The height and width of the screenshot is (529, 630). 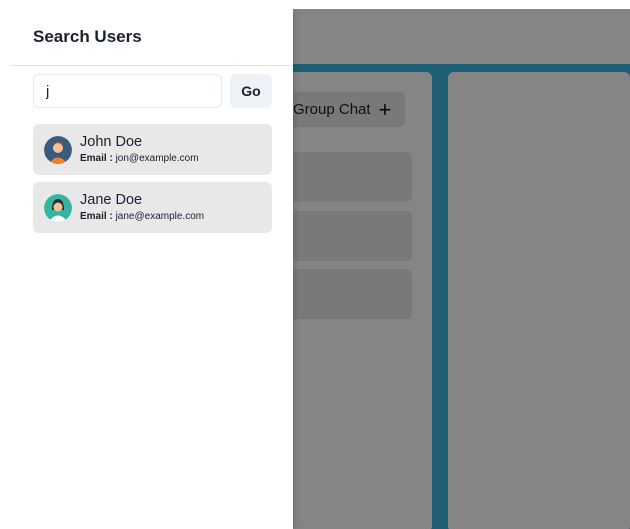 I want to click on search-row: Go, so click(x=152, y=91).